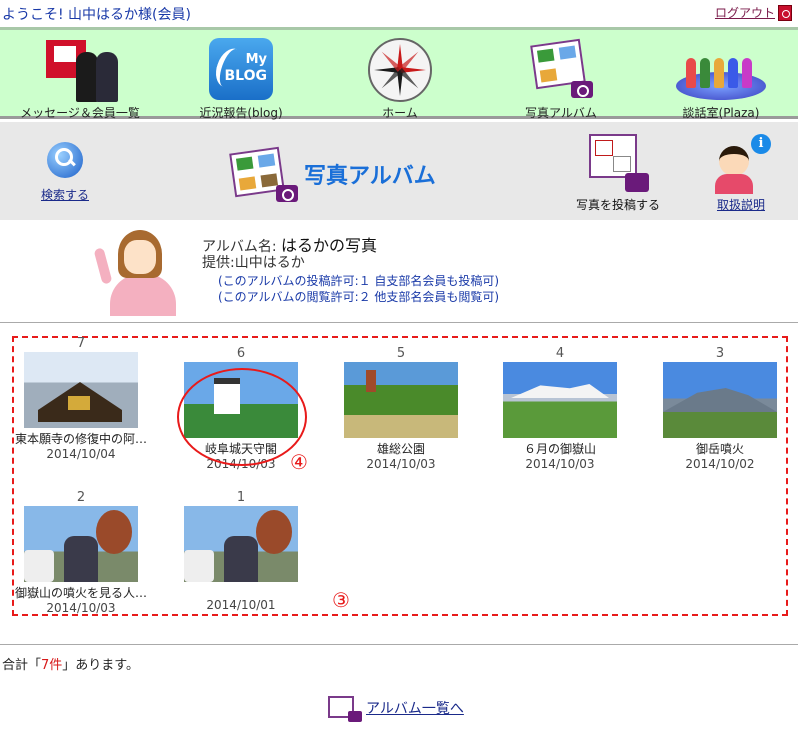  What do you see at coordinates (359, 297) in the screenshot?
I see `view-permission: (このアルバムの閲覧許可:２ 他支部名会員も閲覧可)` at bounding box center [359, 297].